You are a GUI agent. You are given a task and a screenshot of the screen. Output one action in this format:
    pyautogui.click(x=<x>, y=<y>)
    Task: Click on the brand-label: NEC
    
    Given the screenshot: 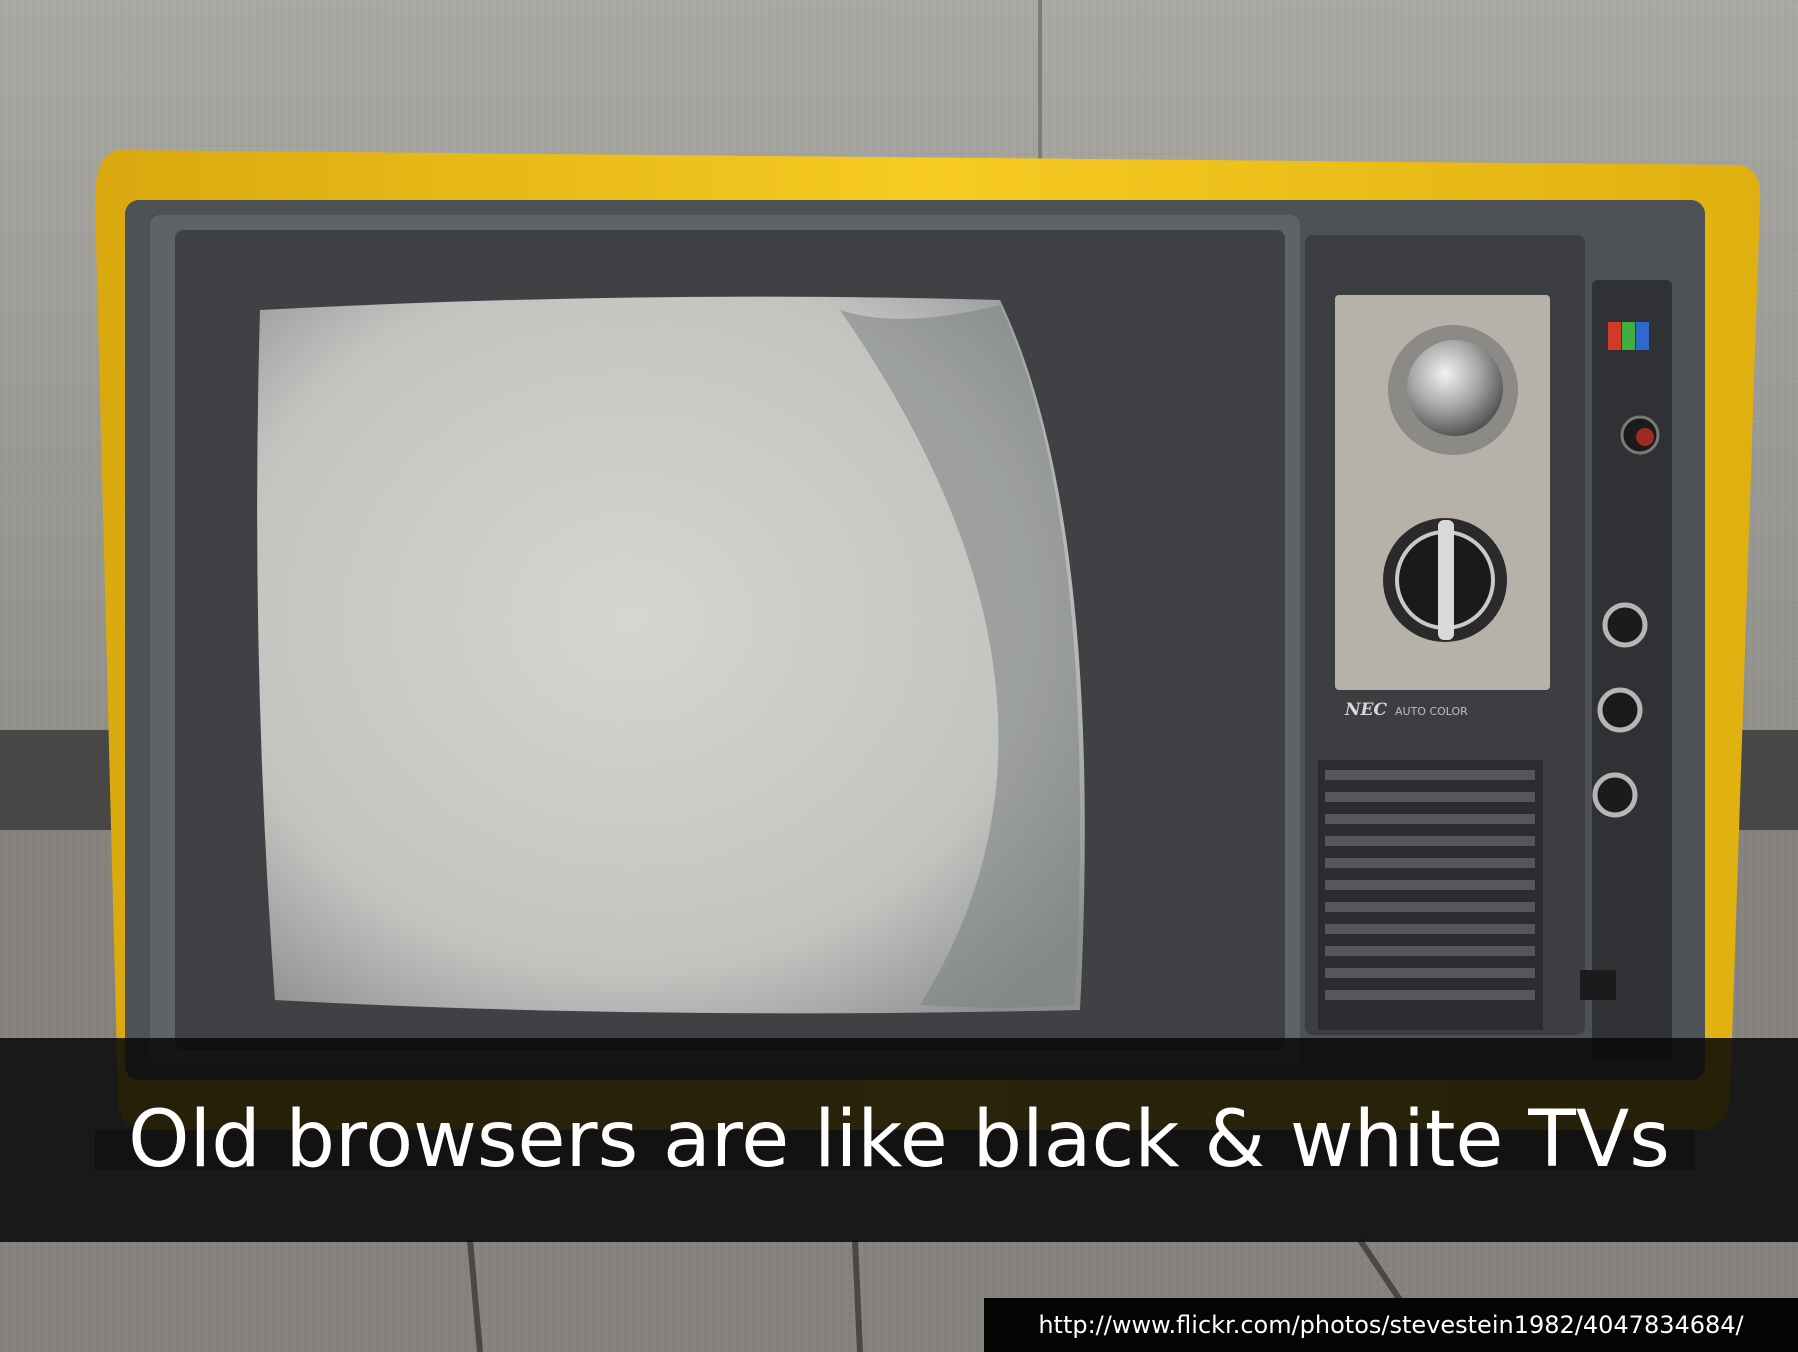 What is the action you would take?
    pyautogui.click(x=1365, y=710)
    